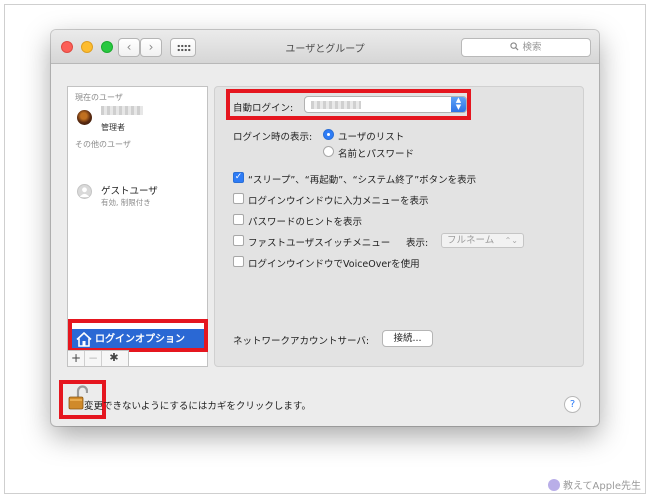  What do you see at coordinates (93, 358) in the screenshot?
I see `remove-user-button: −` at bounding box center [93, 358].